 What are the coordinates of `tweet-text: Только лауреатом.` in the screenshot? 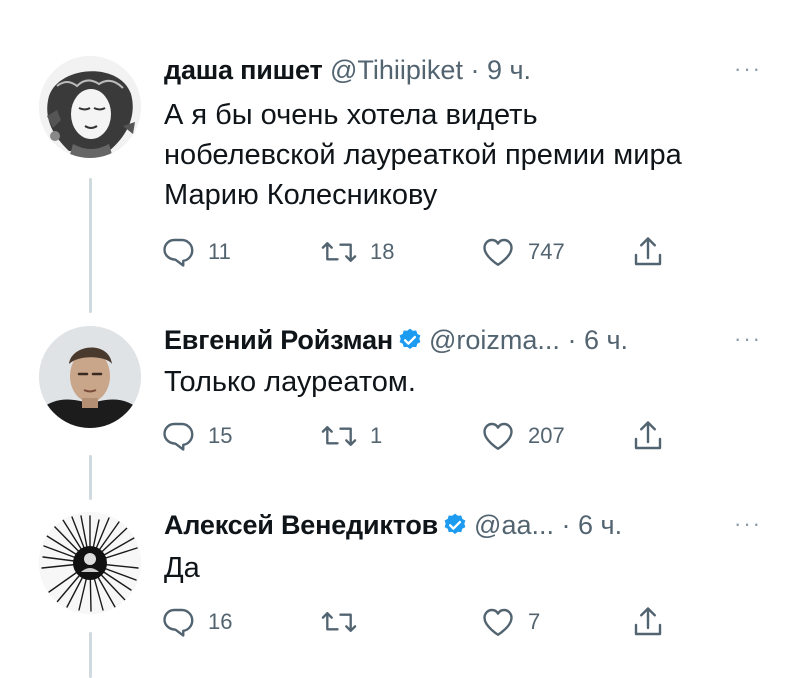 It's located at (290, 382).